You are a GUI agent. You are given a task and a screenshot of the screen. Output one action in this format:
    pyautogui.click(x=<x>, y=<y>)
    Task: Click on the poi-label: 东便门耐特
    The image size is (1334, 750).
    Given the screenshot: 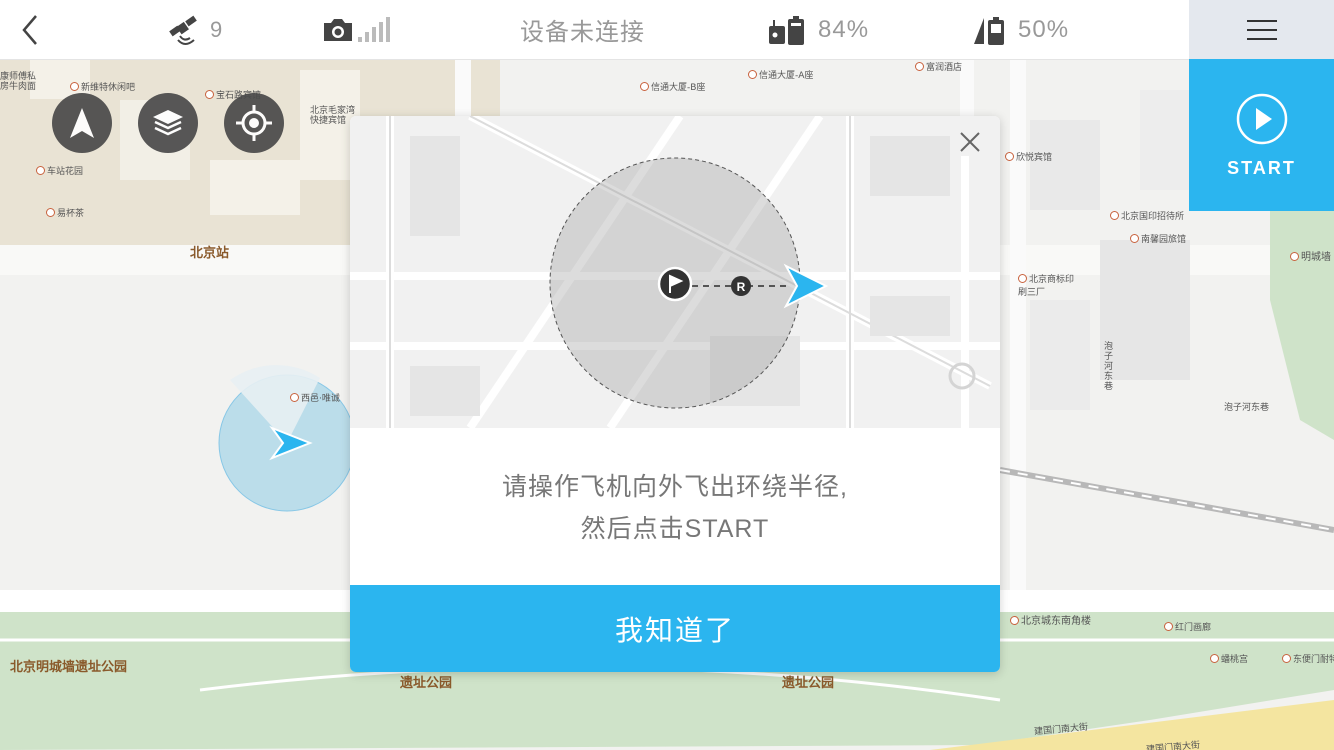 What is the action you would take?
    pyautogui.click(x=1308, y=658)
    